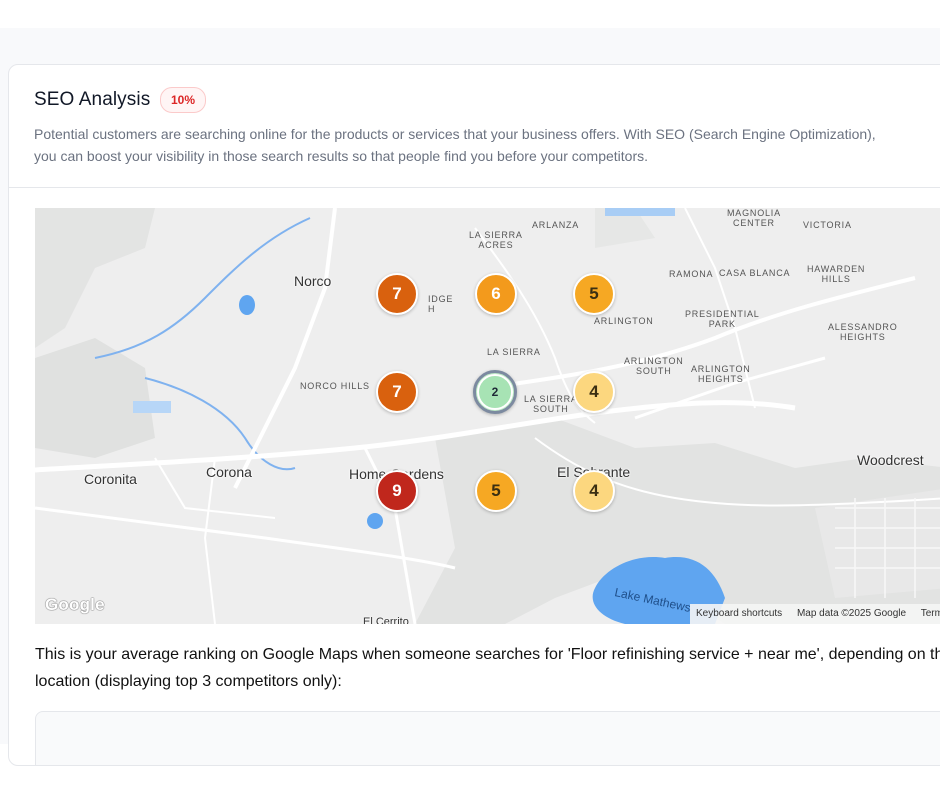 The width and height of the screenshot is (940, 788). I want to click on place-presidential-park: PRESIDENTIAL PARK, so click(722, 319).